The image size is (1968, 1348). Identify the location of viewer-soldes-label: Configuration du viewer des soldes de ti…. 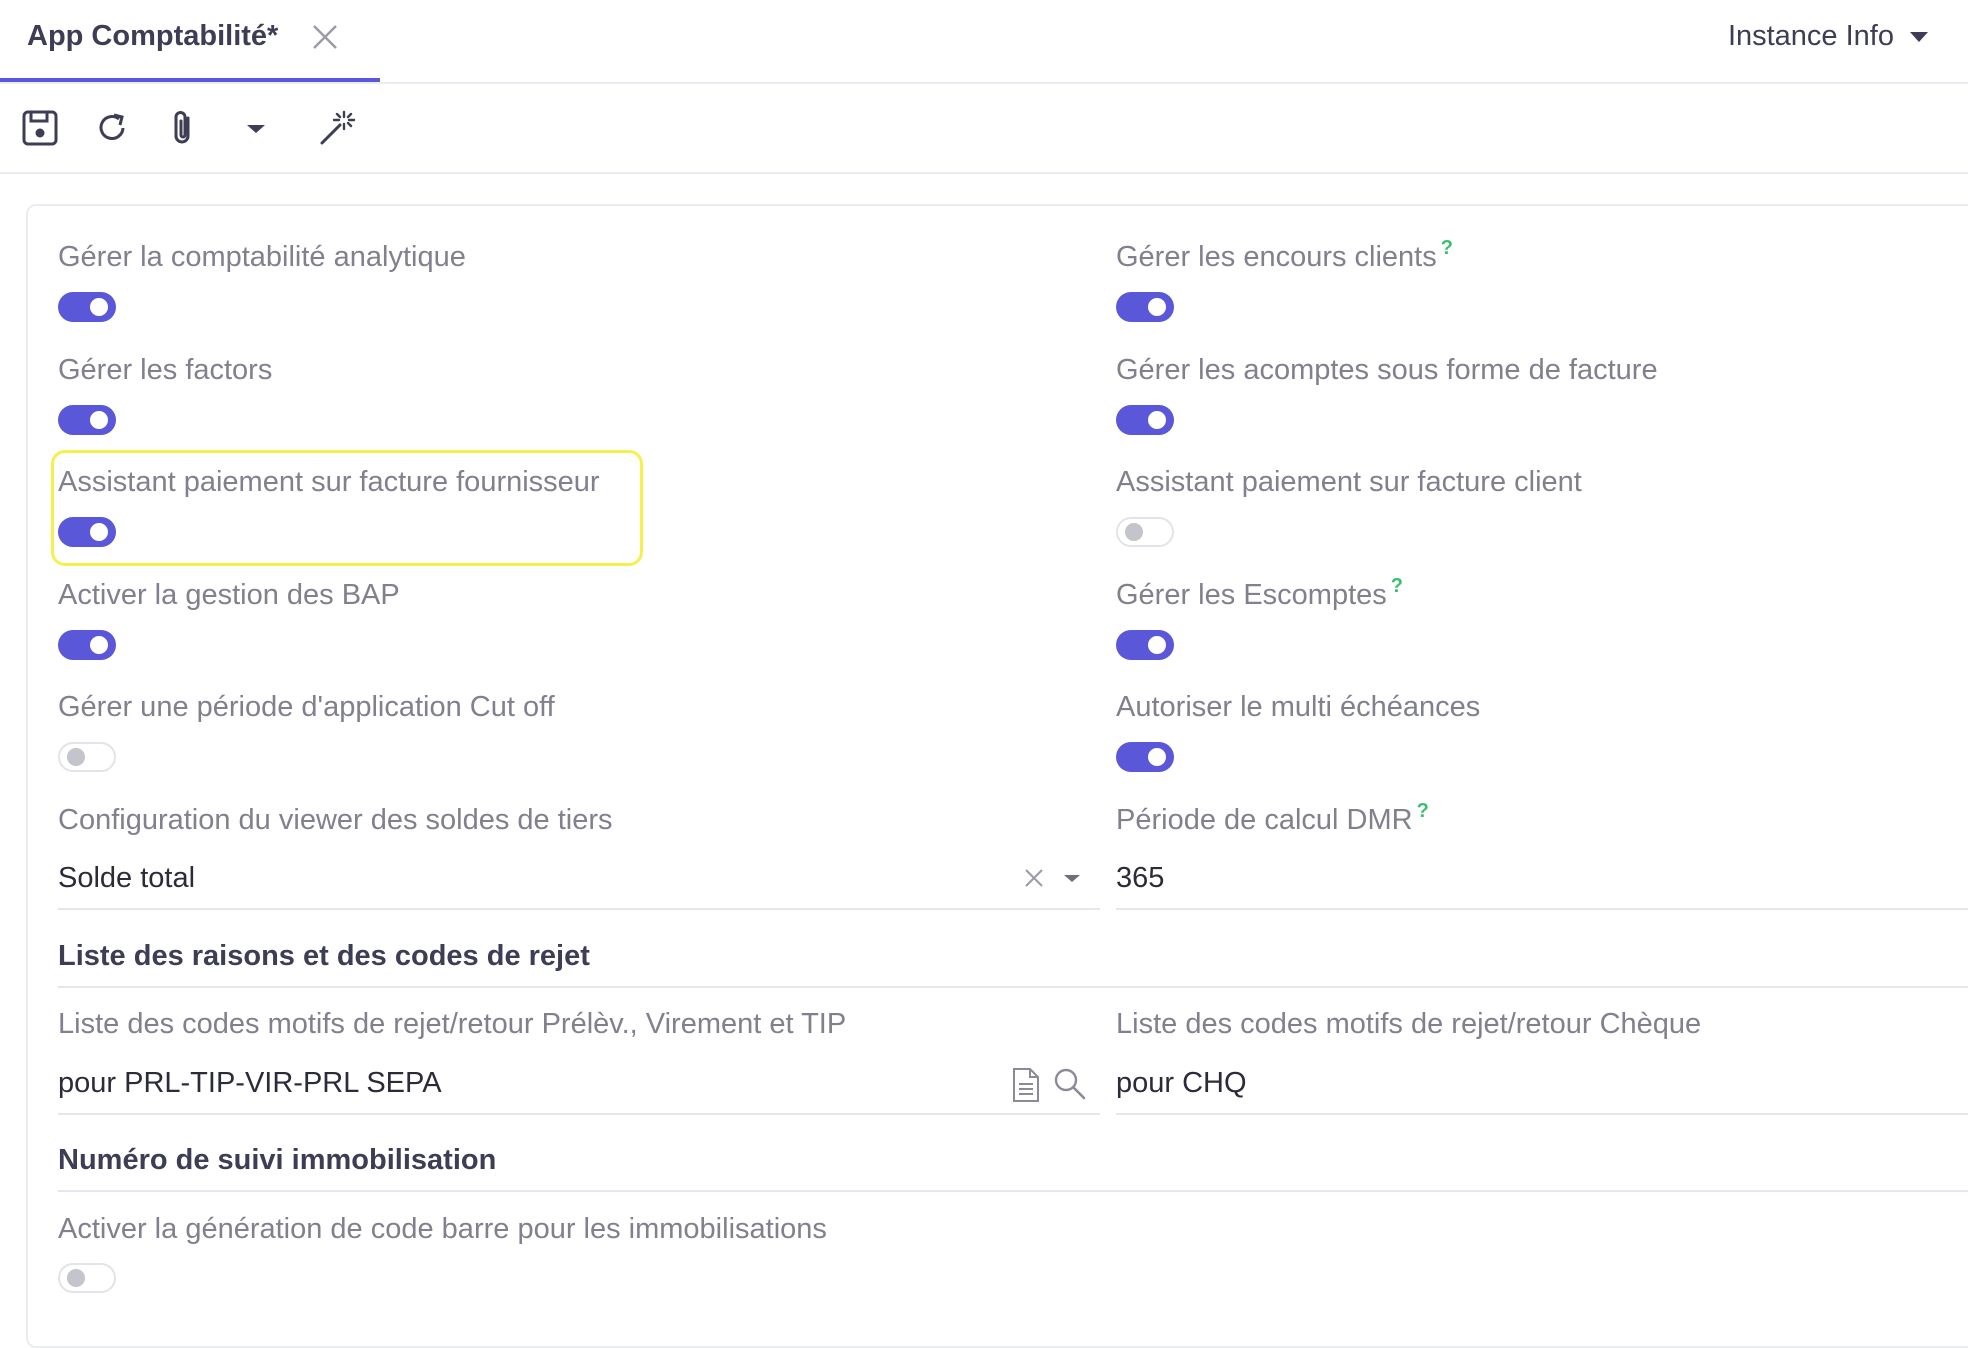
(335, 820).